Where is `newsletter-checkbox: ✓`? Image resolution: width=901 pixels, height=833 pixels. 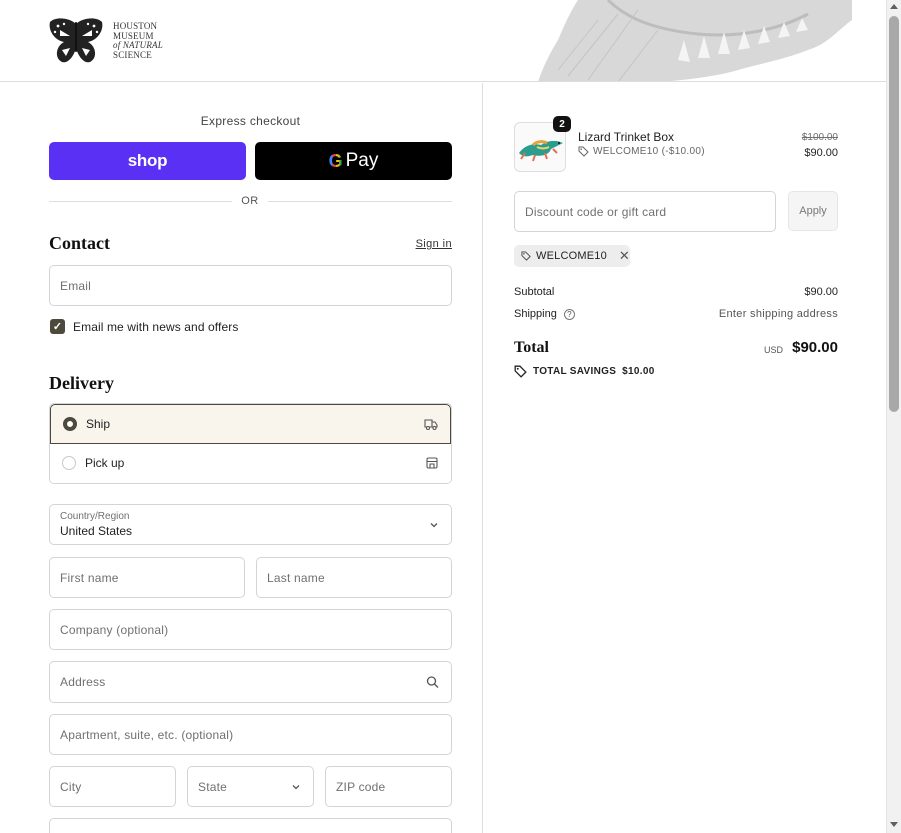 newsletter-checkbox: ✓ is located at coordinates (57, 326).